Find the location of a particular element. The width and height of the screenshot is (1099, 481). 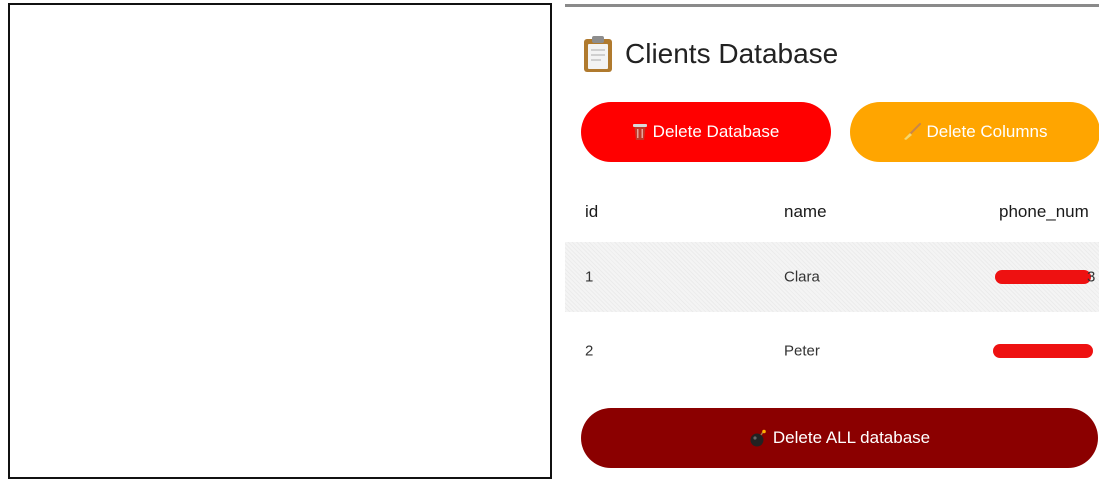

bomb-icon is located at coordinates (758, 438).